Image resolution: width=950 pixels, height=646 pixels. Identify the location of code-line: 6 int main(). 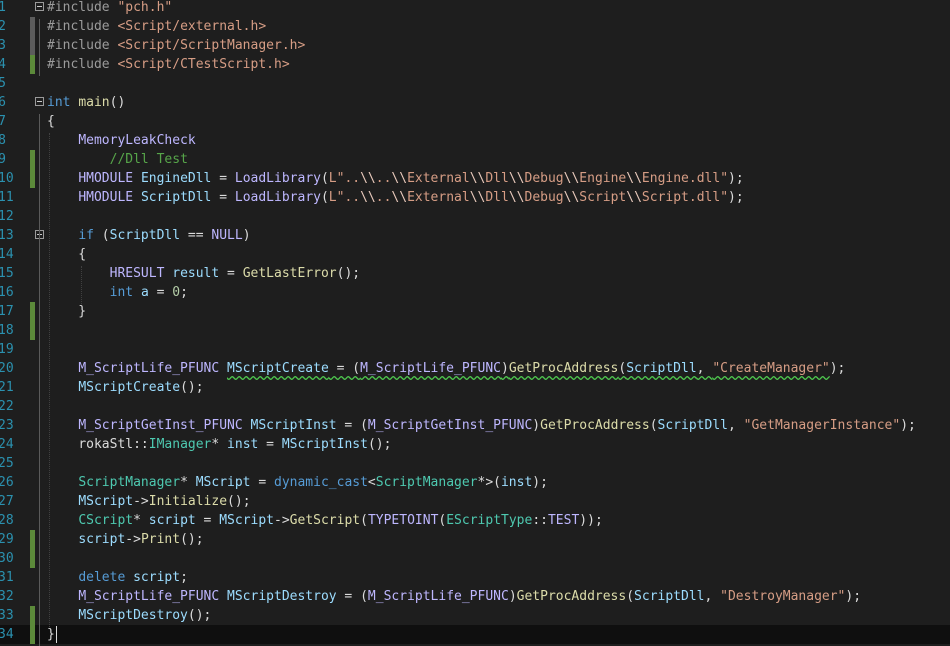
(475, 102).